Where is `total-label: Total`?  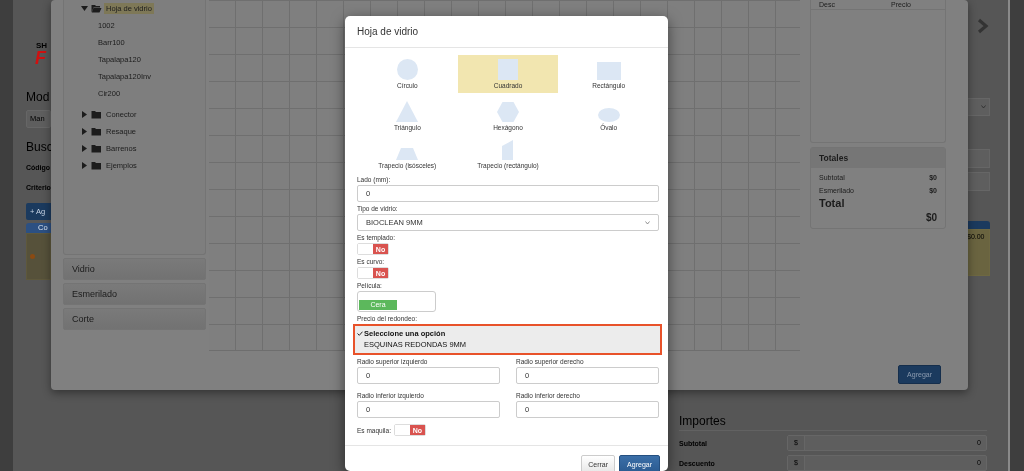 total-label: Total is located at coordinates (832, 202).